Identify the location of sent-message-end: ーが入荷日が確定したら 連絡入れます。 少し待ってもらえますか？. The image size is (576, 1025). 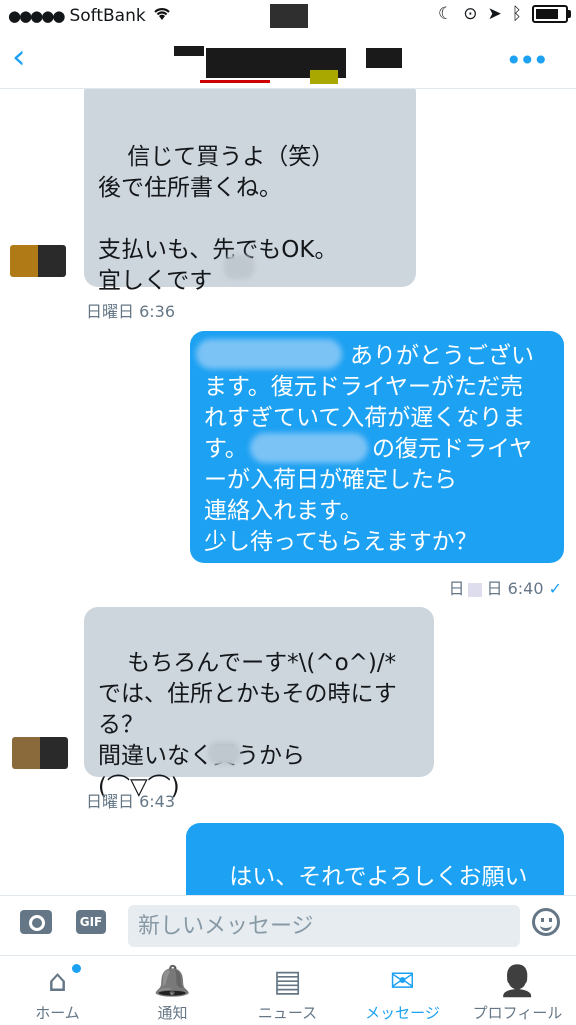
(341, 511).